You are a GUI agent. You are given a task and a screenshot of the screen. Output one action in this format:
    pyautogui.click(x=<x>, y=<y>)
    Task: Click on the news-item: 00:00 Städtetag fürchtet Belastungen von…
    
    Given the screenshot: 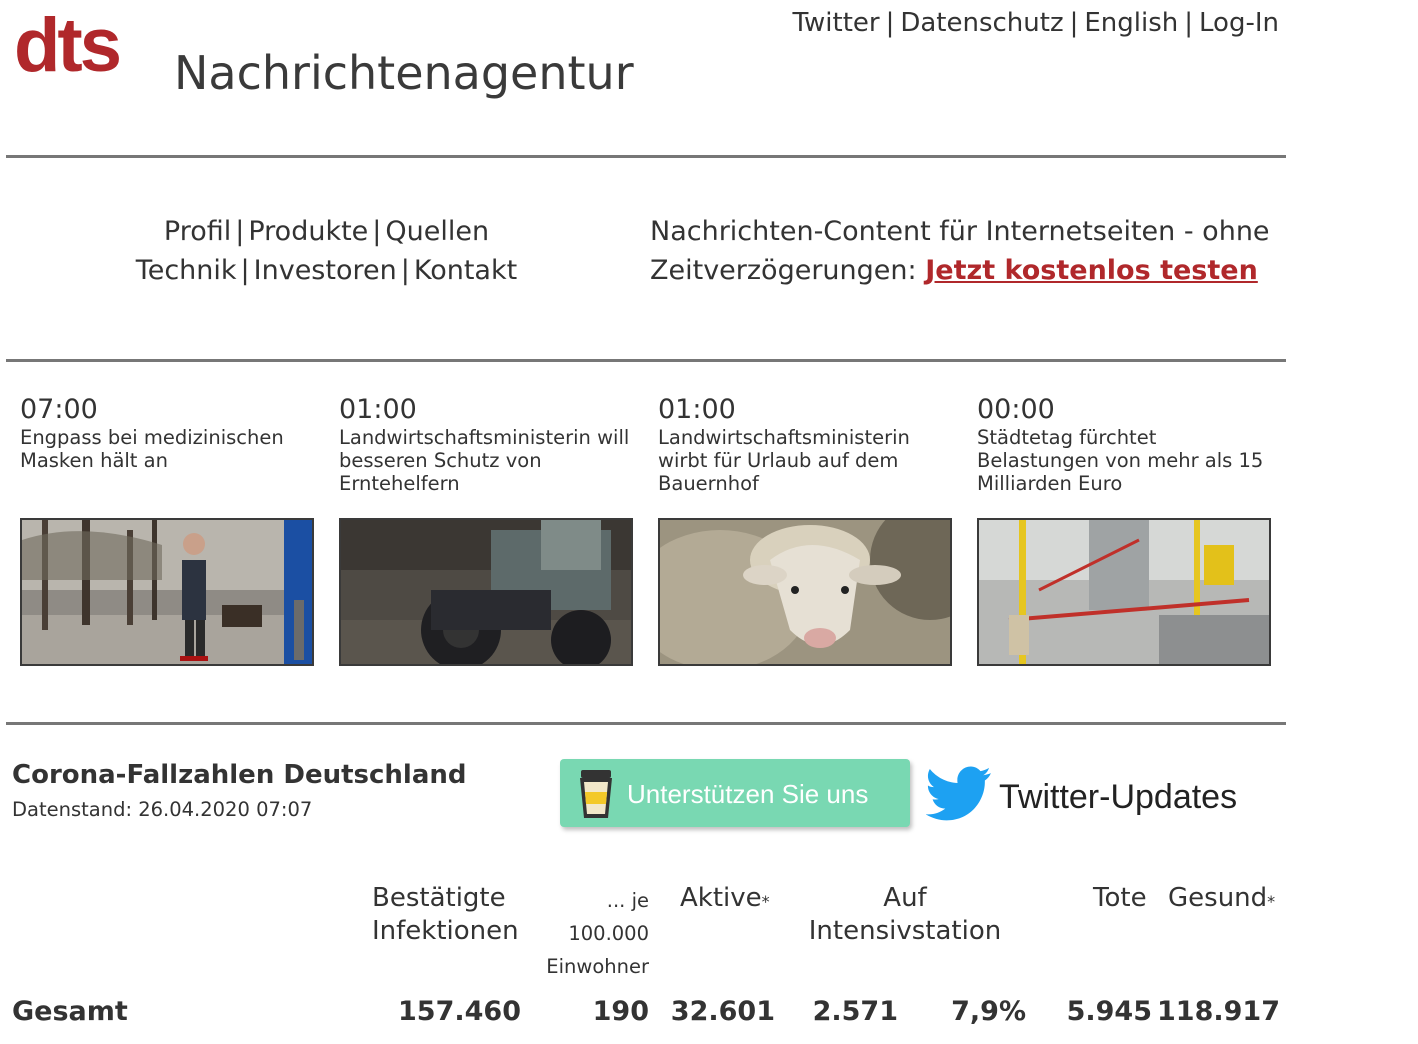 What is the action you would take?
    pyautogui.click(x=1124, y=530)
    